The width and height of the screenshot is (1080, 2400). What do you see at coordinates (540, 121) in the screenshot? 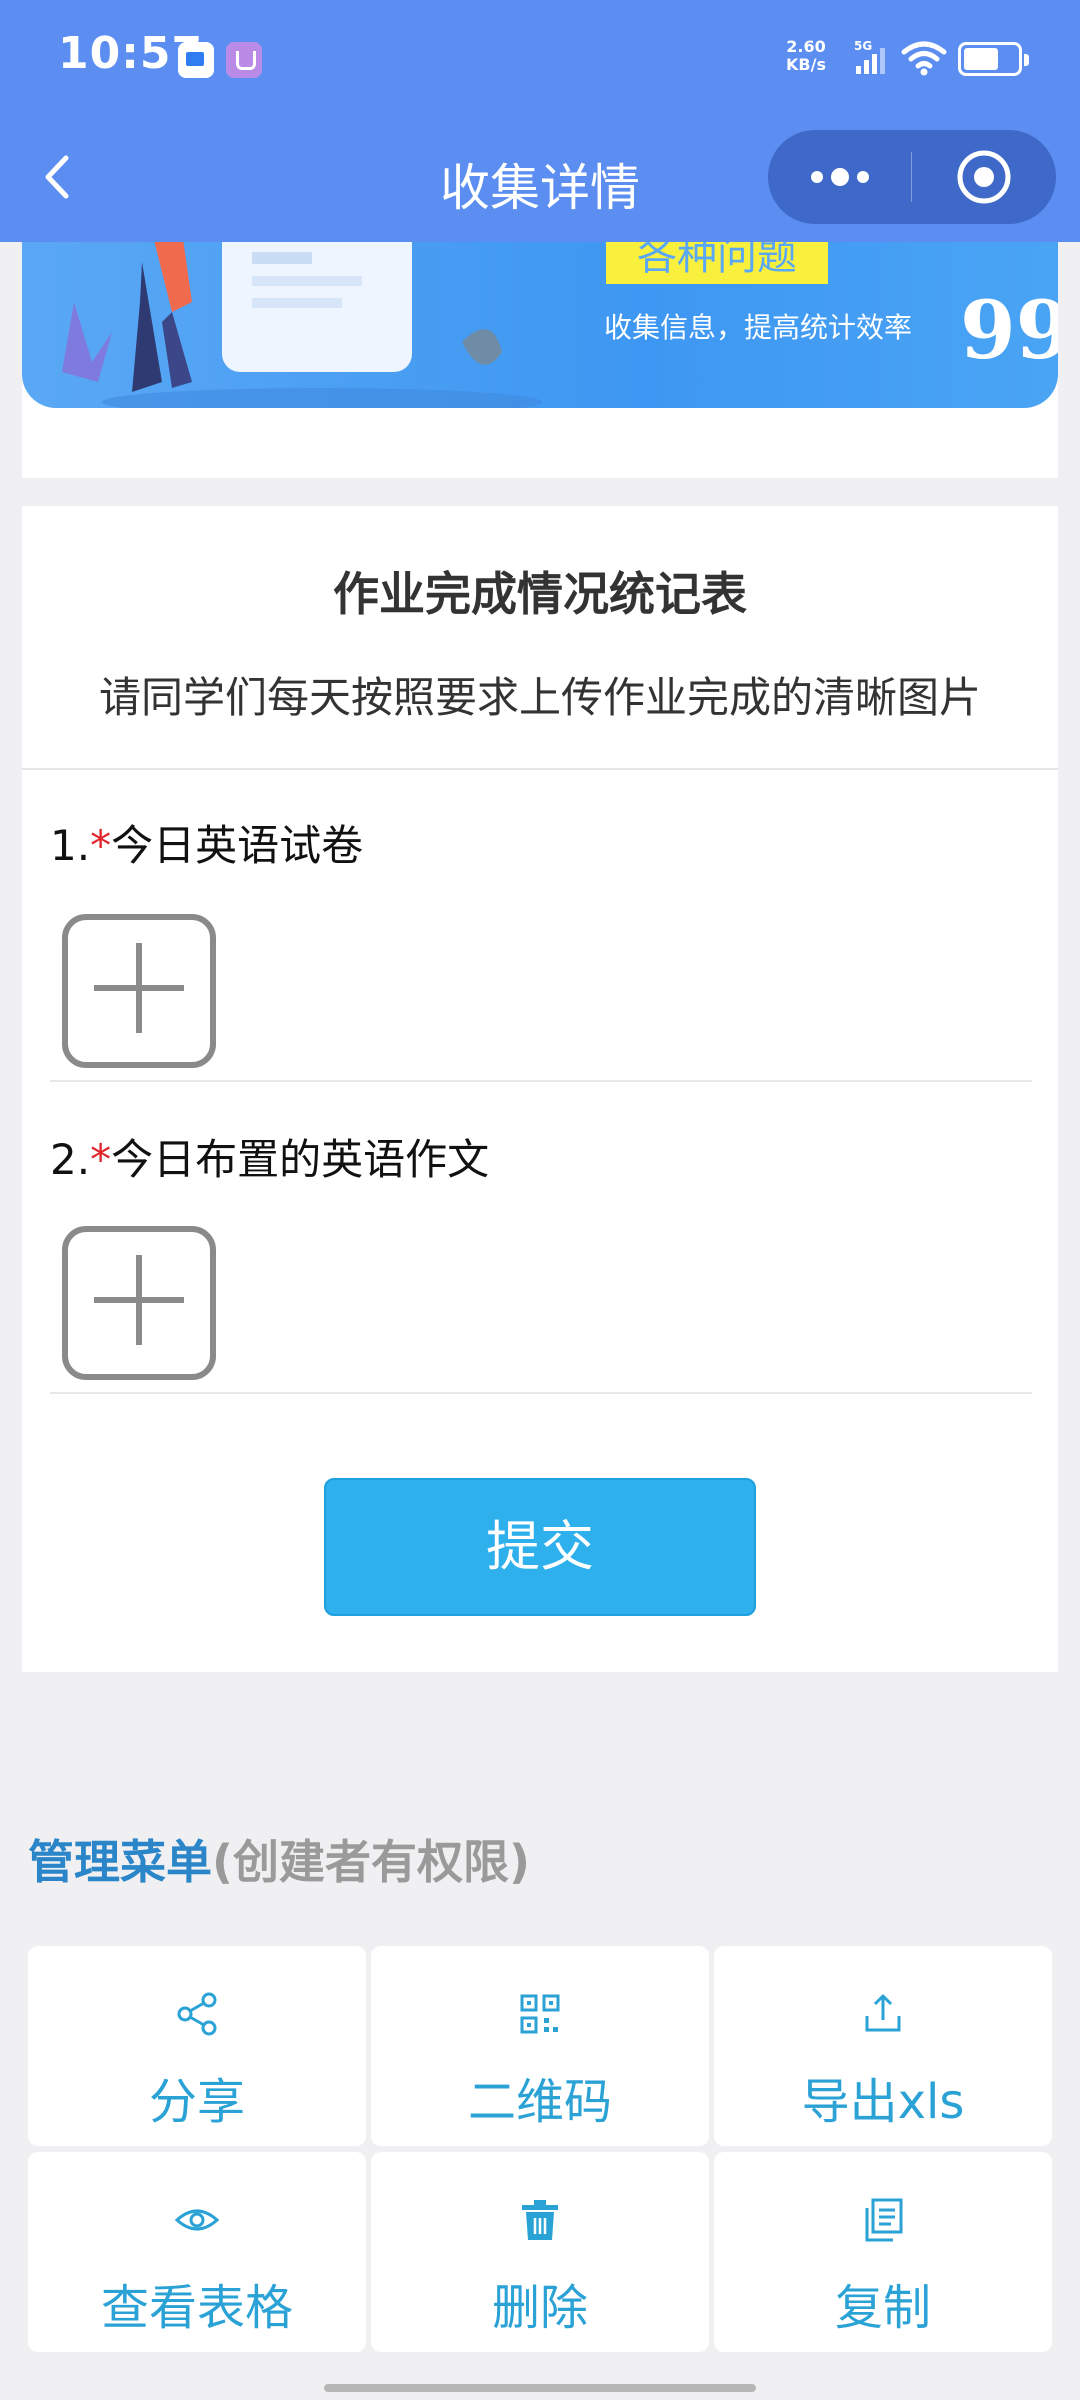
I see `header: 10:57 2.60 KB/s 5G 收集详情` at bounding box center [540, 121].